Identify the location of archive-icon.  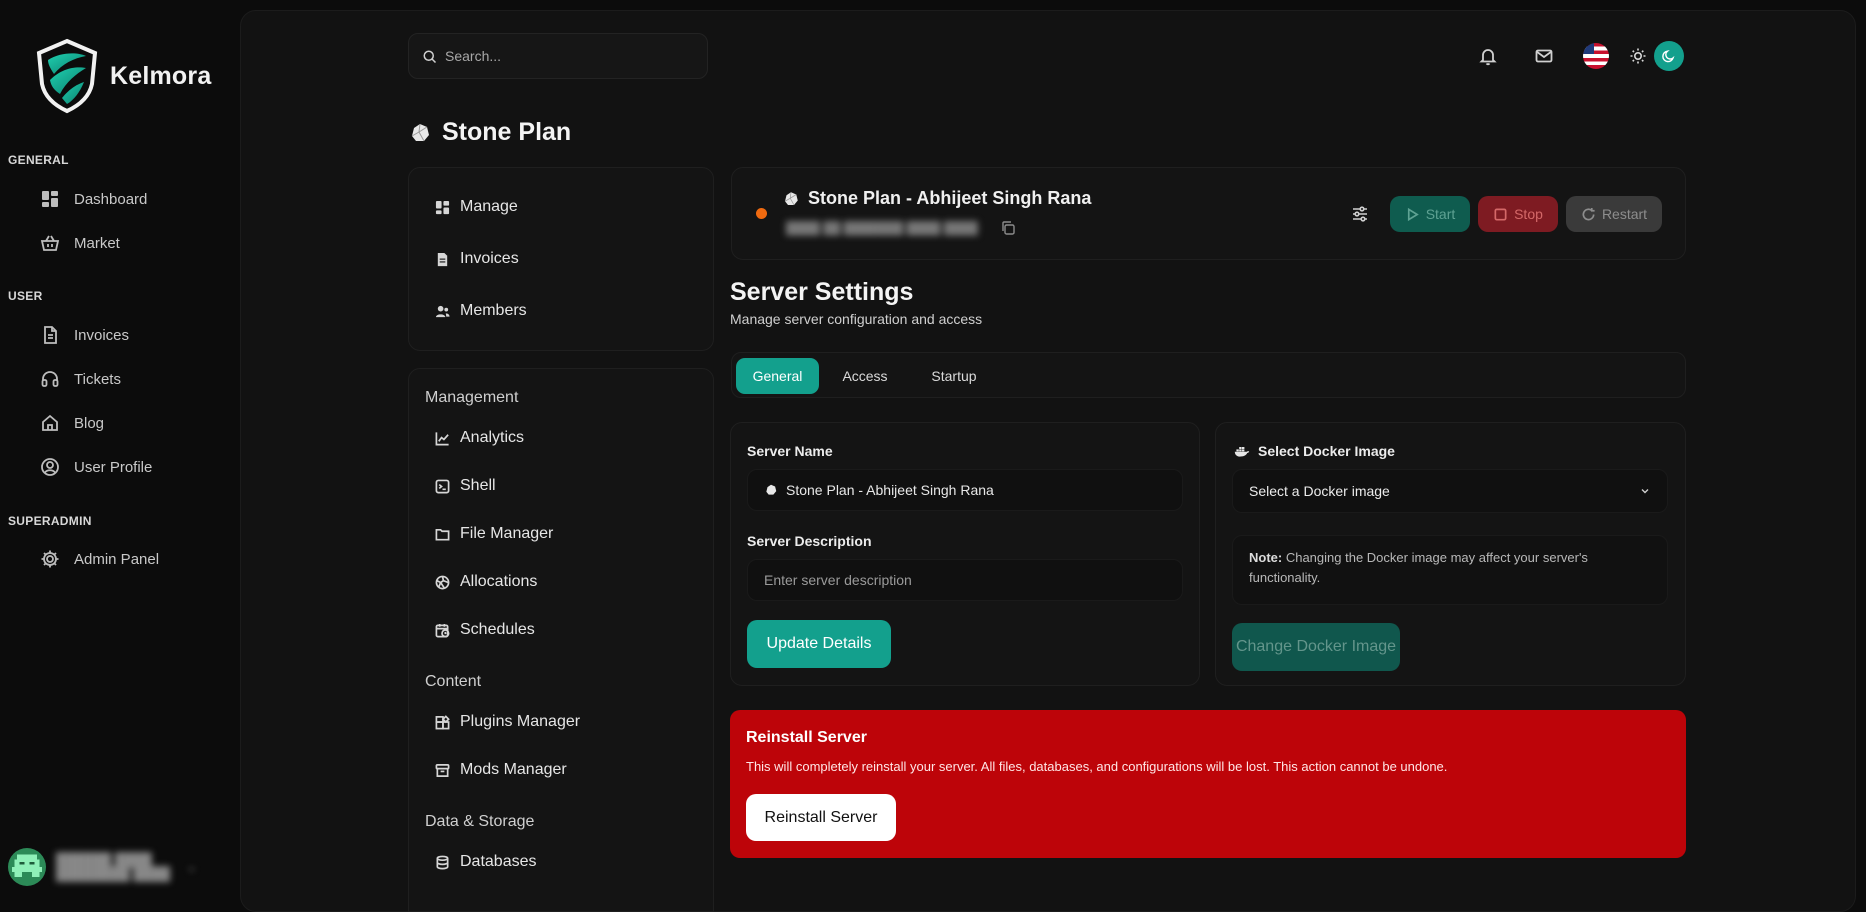
(442, 770).